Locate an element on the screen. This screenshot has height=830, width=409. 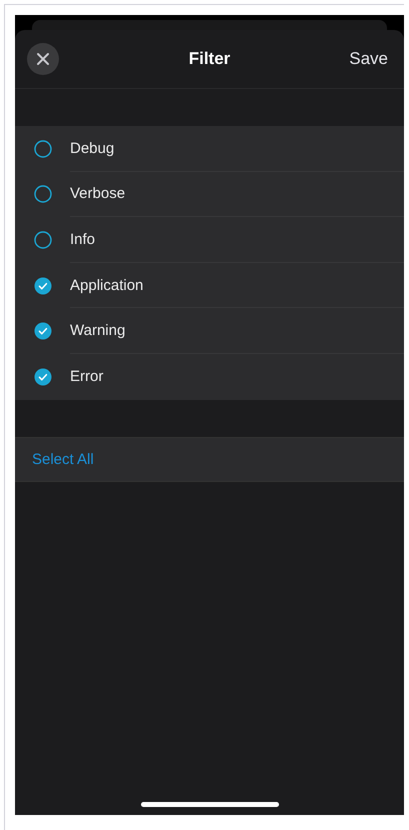
level-label: Application is located at coordinates (107, 285).